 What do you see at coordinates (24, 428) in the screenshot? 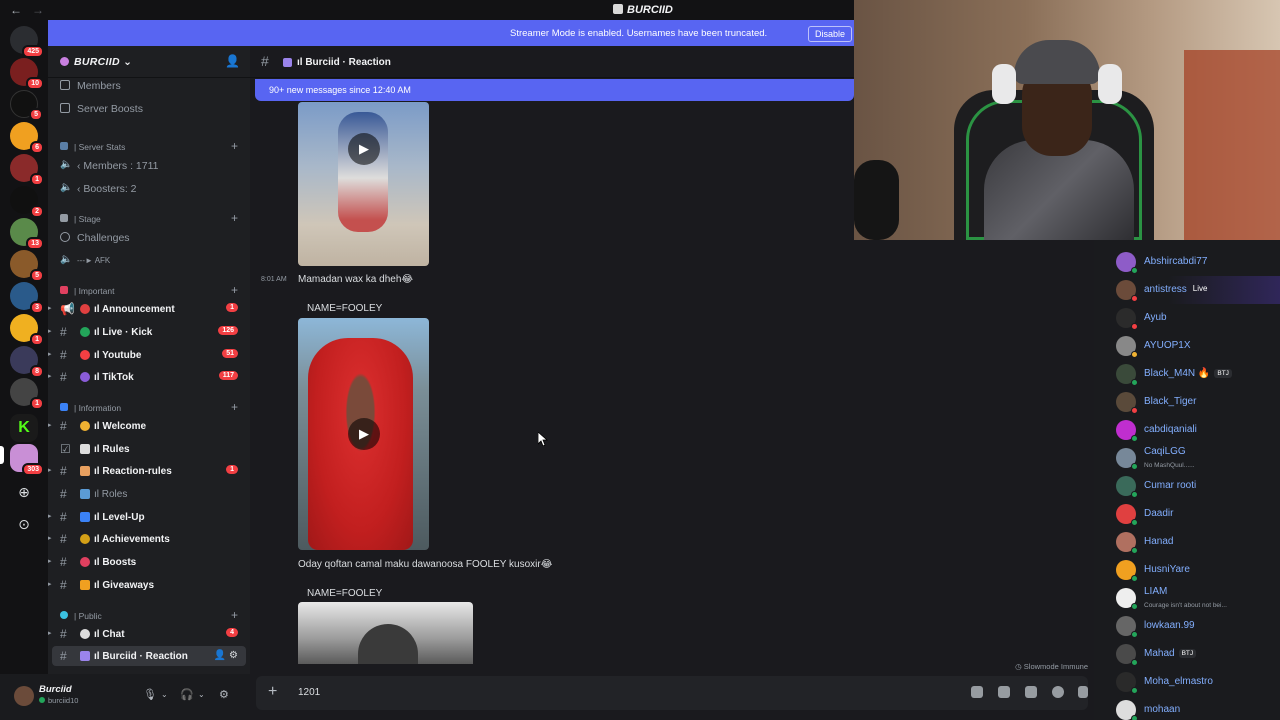
I see `kick-server-icon: K` at bounding box center [24, 428].